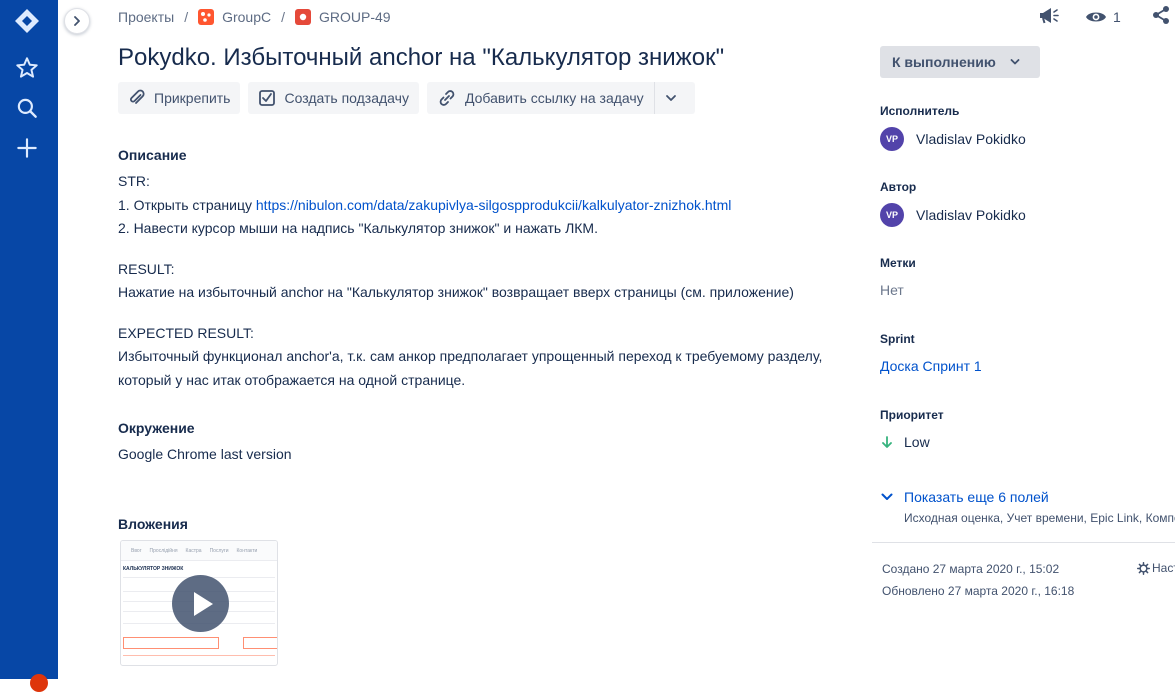 The width and height of the screenshot is (1175, 692). Describe the element at coordinates (27, 21) in the screenshot. I see `jira-logo-icon` at that location.